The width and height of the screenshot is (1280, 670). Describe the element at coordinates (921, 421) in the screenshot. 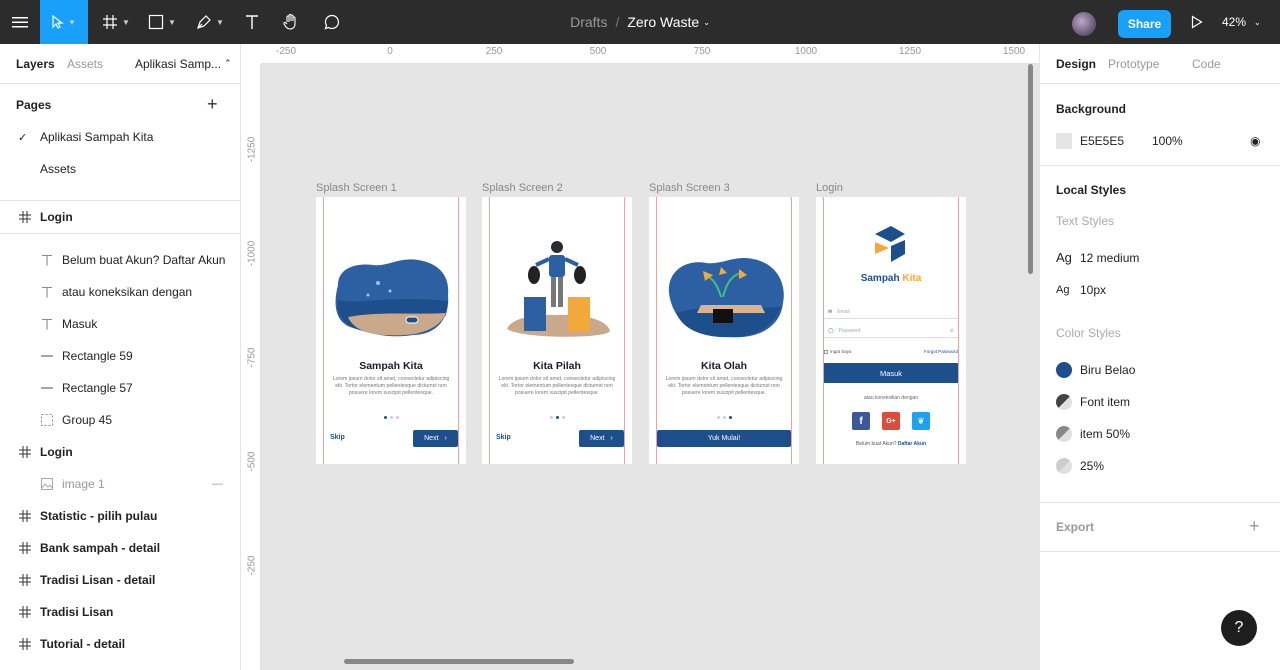

I see `twitter-icon: ❦` at that location.